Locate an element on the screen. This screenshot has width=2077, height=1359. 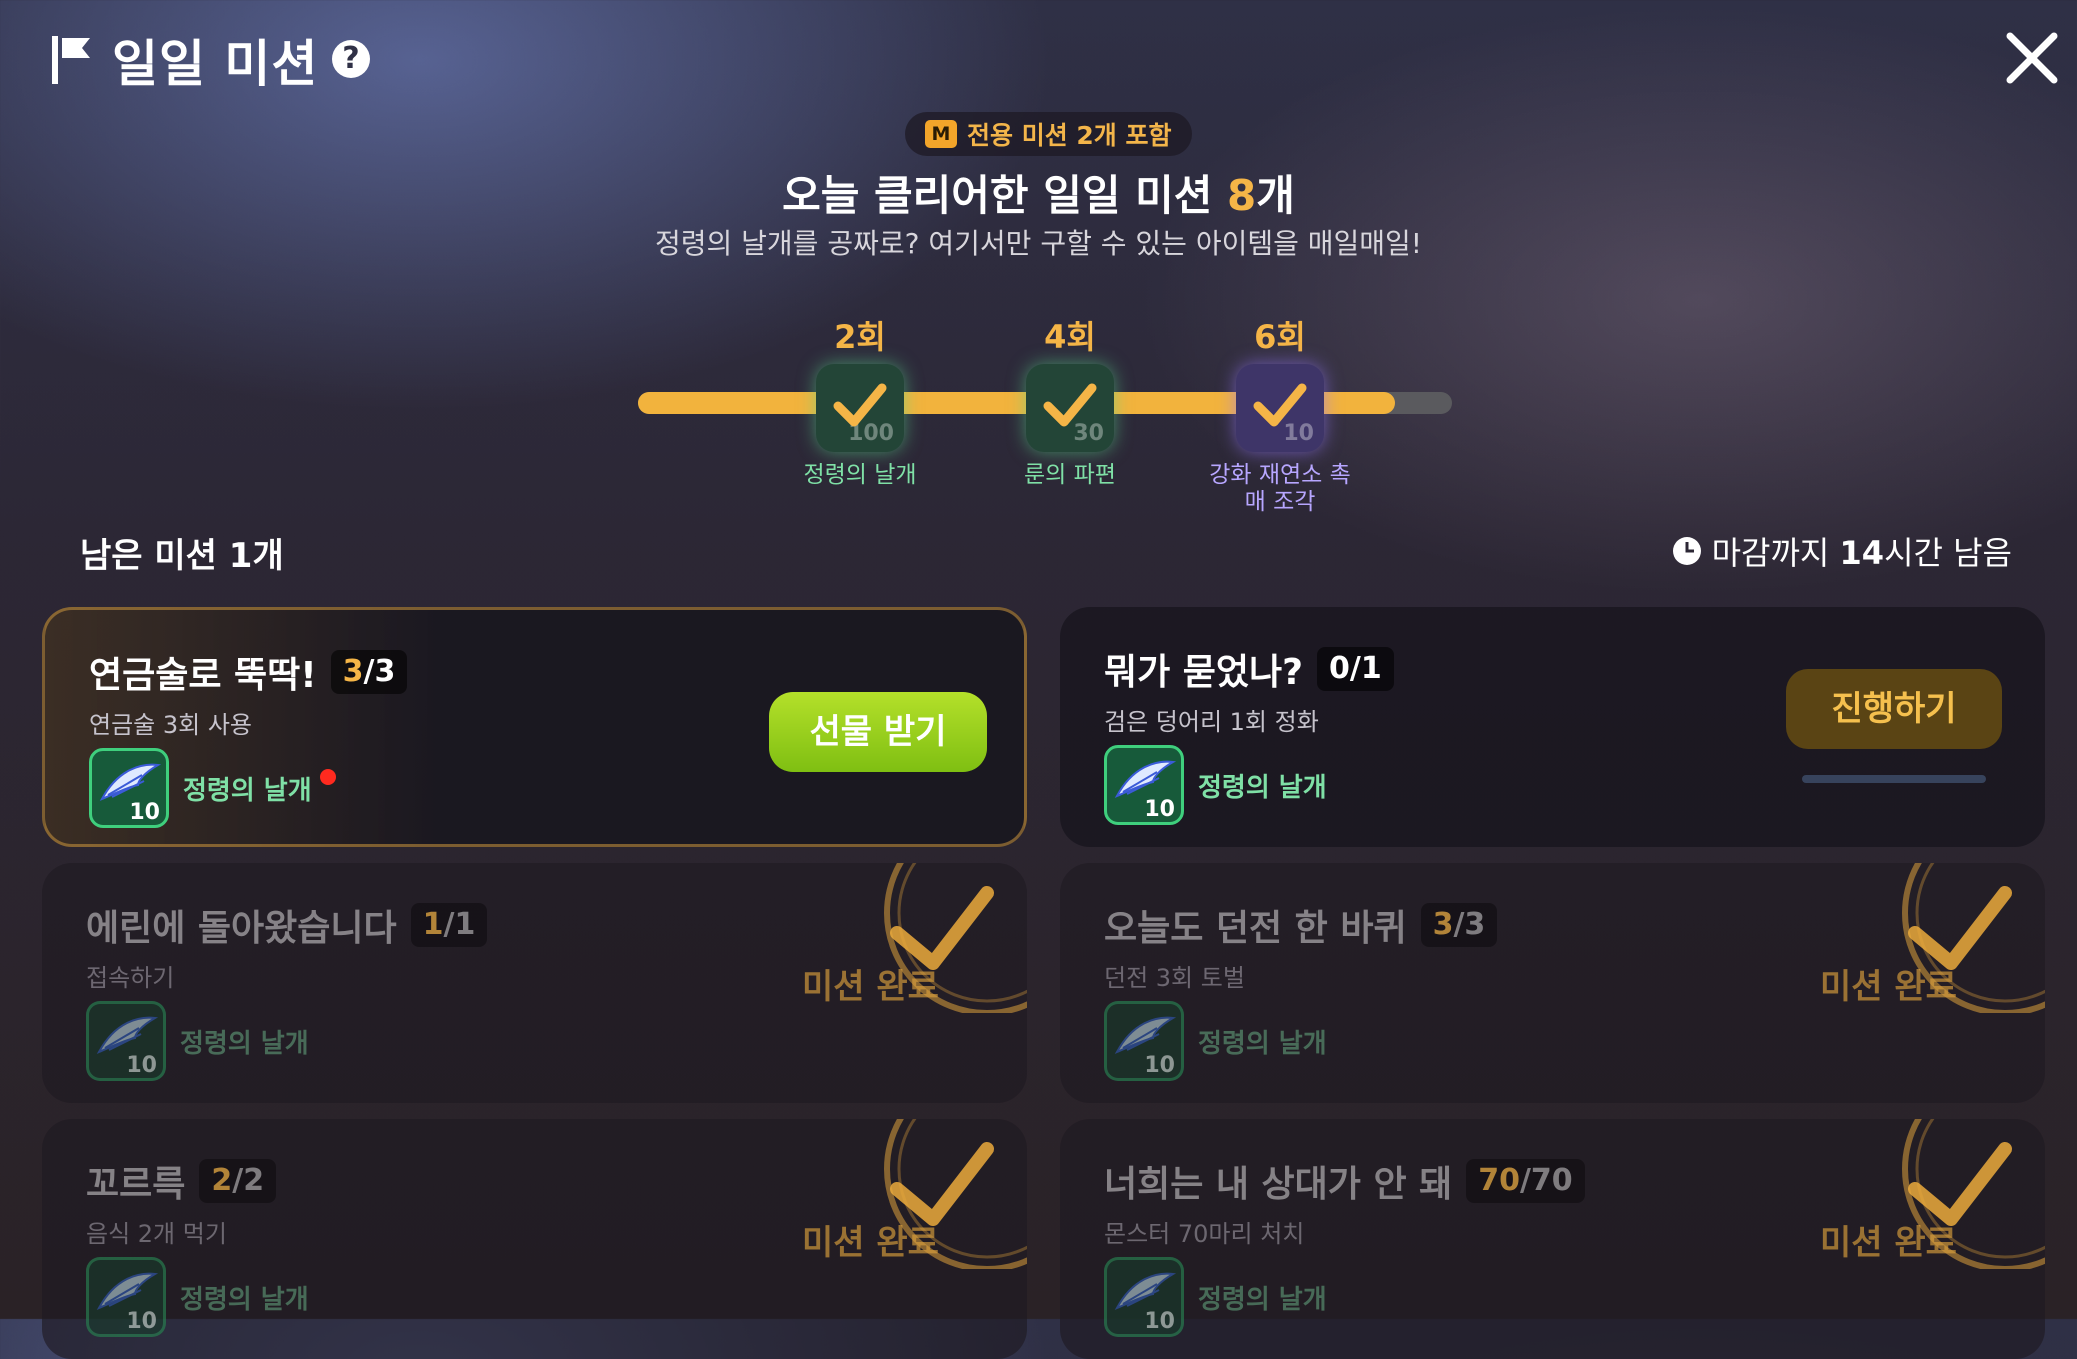
mission-progress-current: 70 is located at coordinates (1499, 1180).